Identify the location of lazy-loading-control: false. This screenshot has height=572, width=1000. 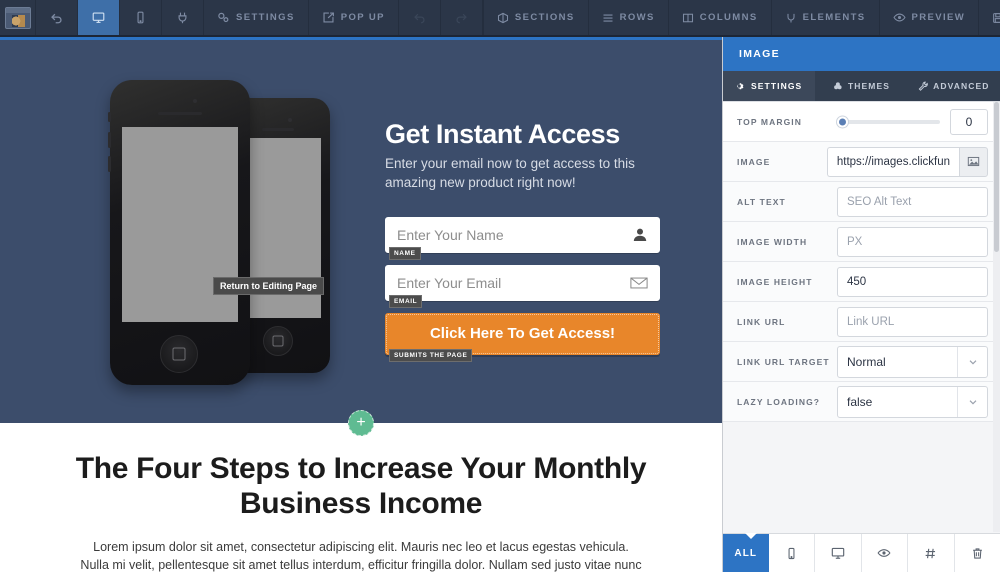
(912, 401).